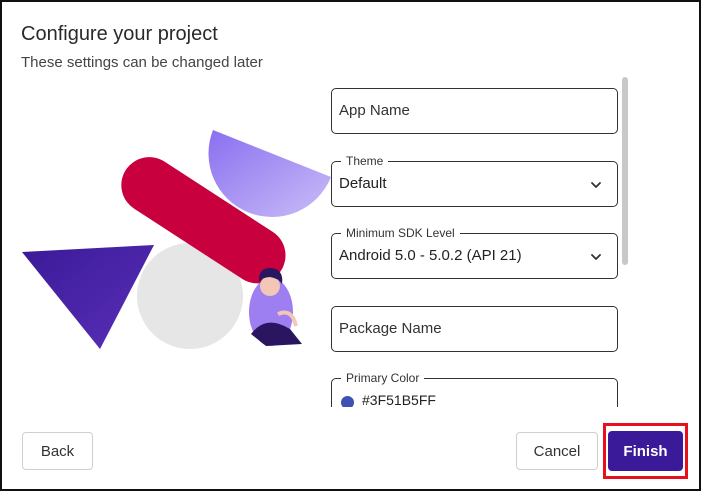 This screenshot has height=491, width=701. I want to click on theme-label: Theme, so click(365, 161).